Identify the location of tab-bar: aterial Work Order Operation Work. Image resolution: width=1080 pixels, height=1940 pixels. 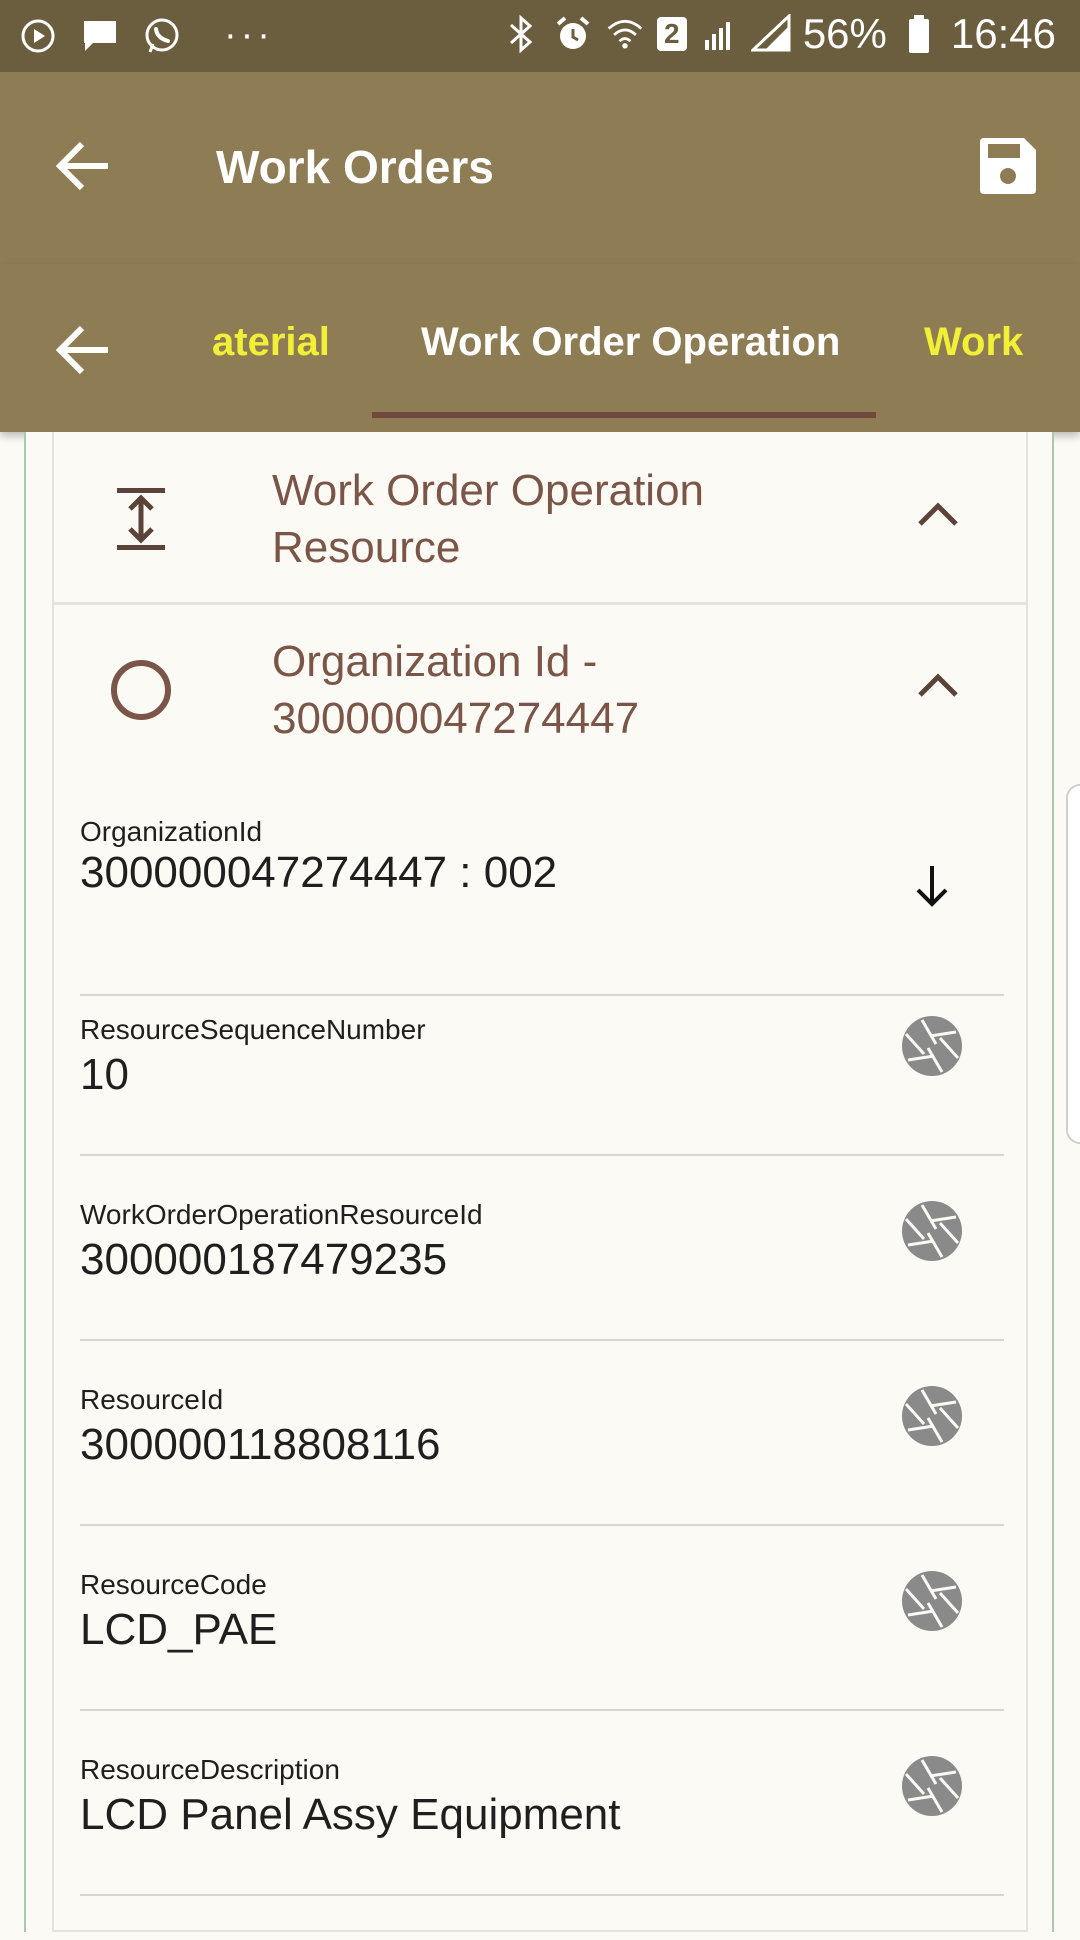
(540, 348).